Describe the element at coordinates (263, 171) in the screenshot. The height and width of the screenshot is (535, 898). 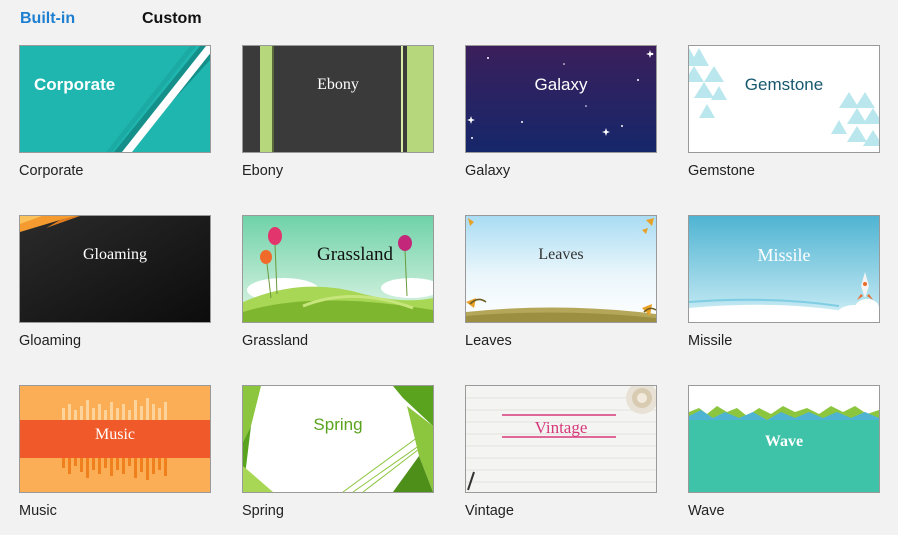
I see `theme-caption: Ebony` at that location.